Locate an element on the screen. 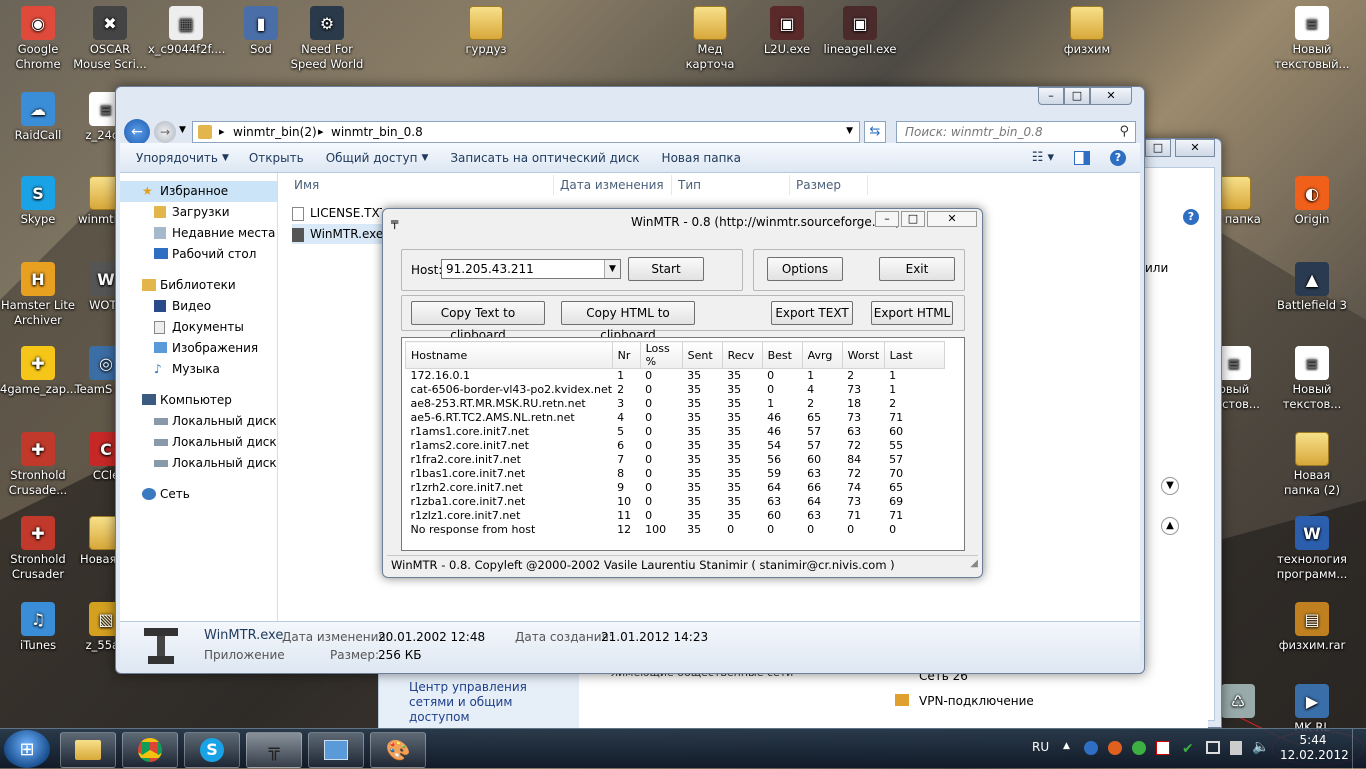 This screenshot has width=1366, height=769. address-bar: ▸ winmtr_bin(2) ▸ winmtr_bin_0.8 ▼ is located at coordinates (526, 132).